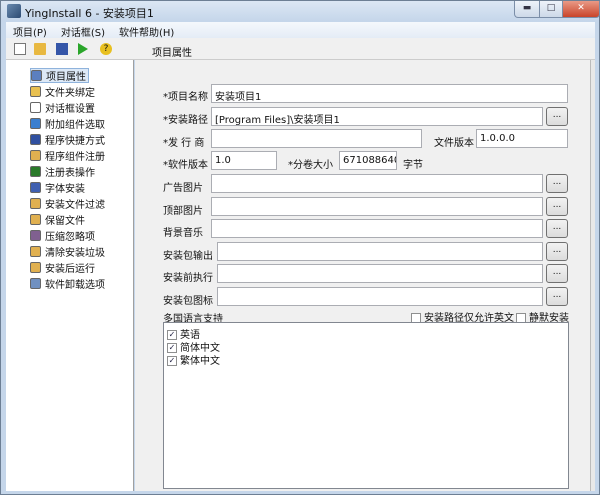  Describe the element at coordinates (300, 30) in the screenshot. I see `menu-bar: 项目(P) 对话框(S) 软件帮助(H)` at that location.